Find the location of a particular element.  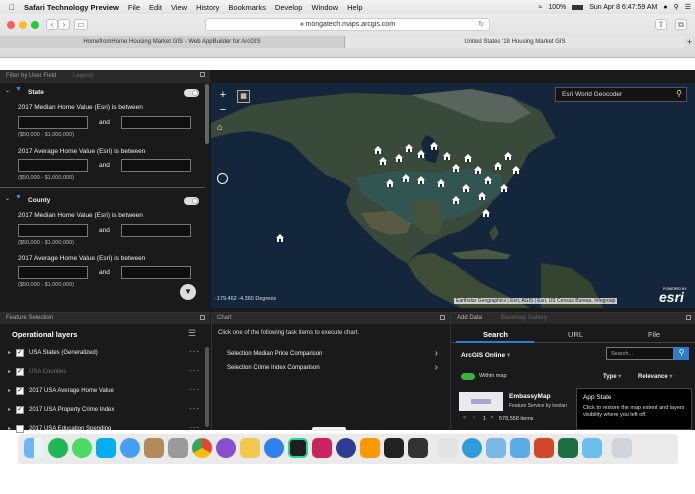

globe-icon is located at coordinates (472, 448).